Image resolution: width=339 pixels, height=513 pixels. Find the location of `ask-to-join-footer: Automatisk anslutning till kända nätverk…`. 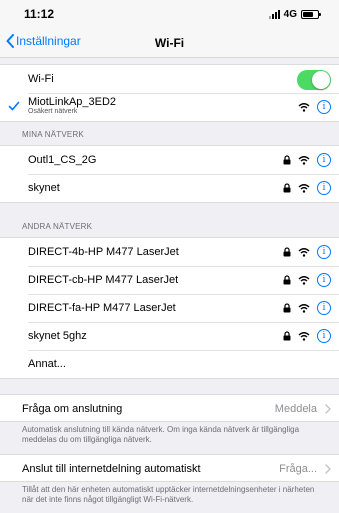

ask-to-join-footer: Automatisk anslutning till kända nätverk… is located at coordinates (161, 434).